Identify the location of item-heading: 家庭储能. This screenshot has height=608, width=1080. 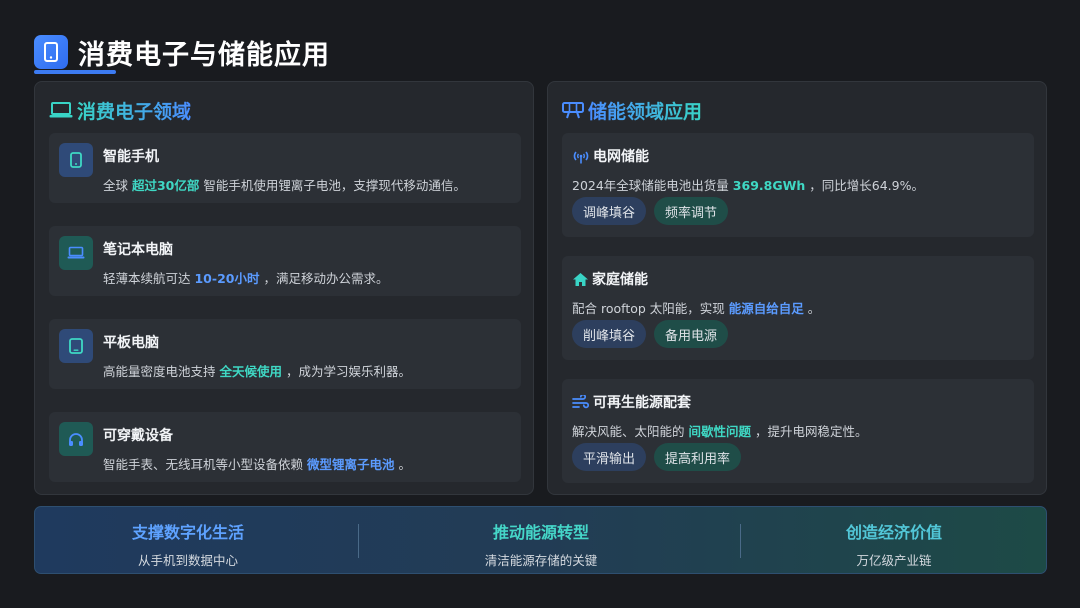
(610, 279).